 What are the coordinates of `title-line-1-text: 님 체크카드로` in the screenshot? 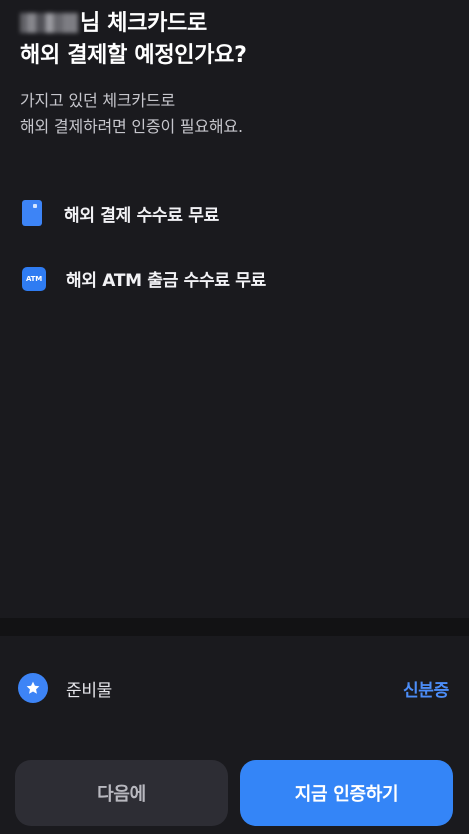 It's located at (143, 23).